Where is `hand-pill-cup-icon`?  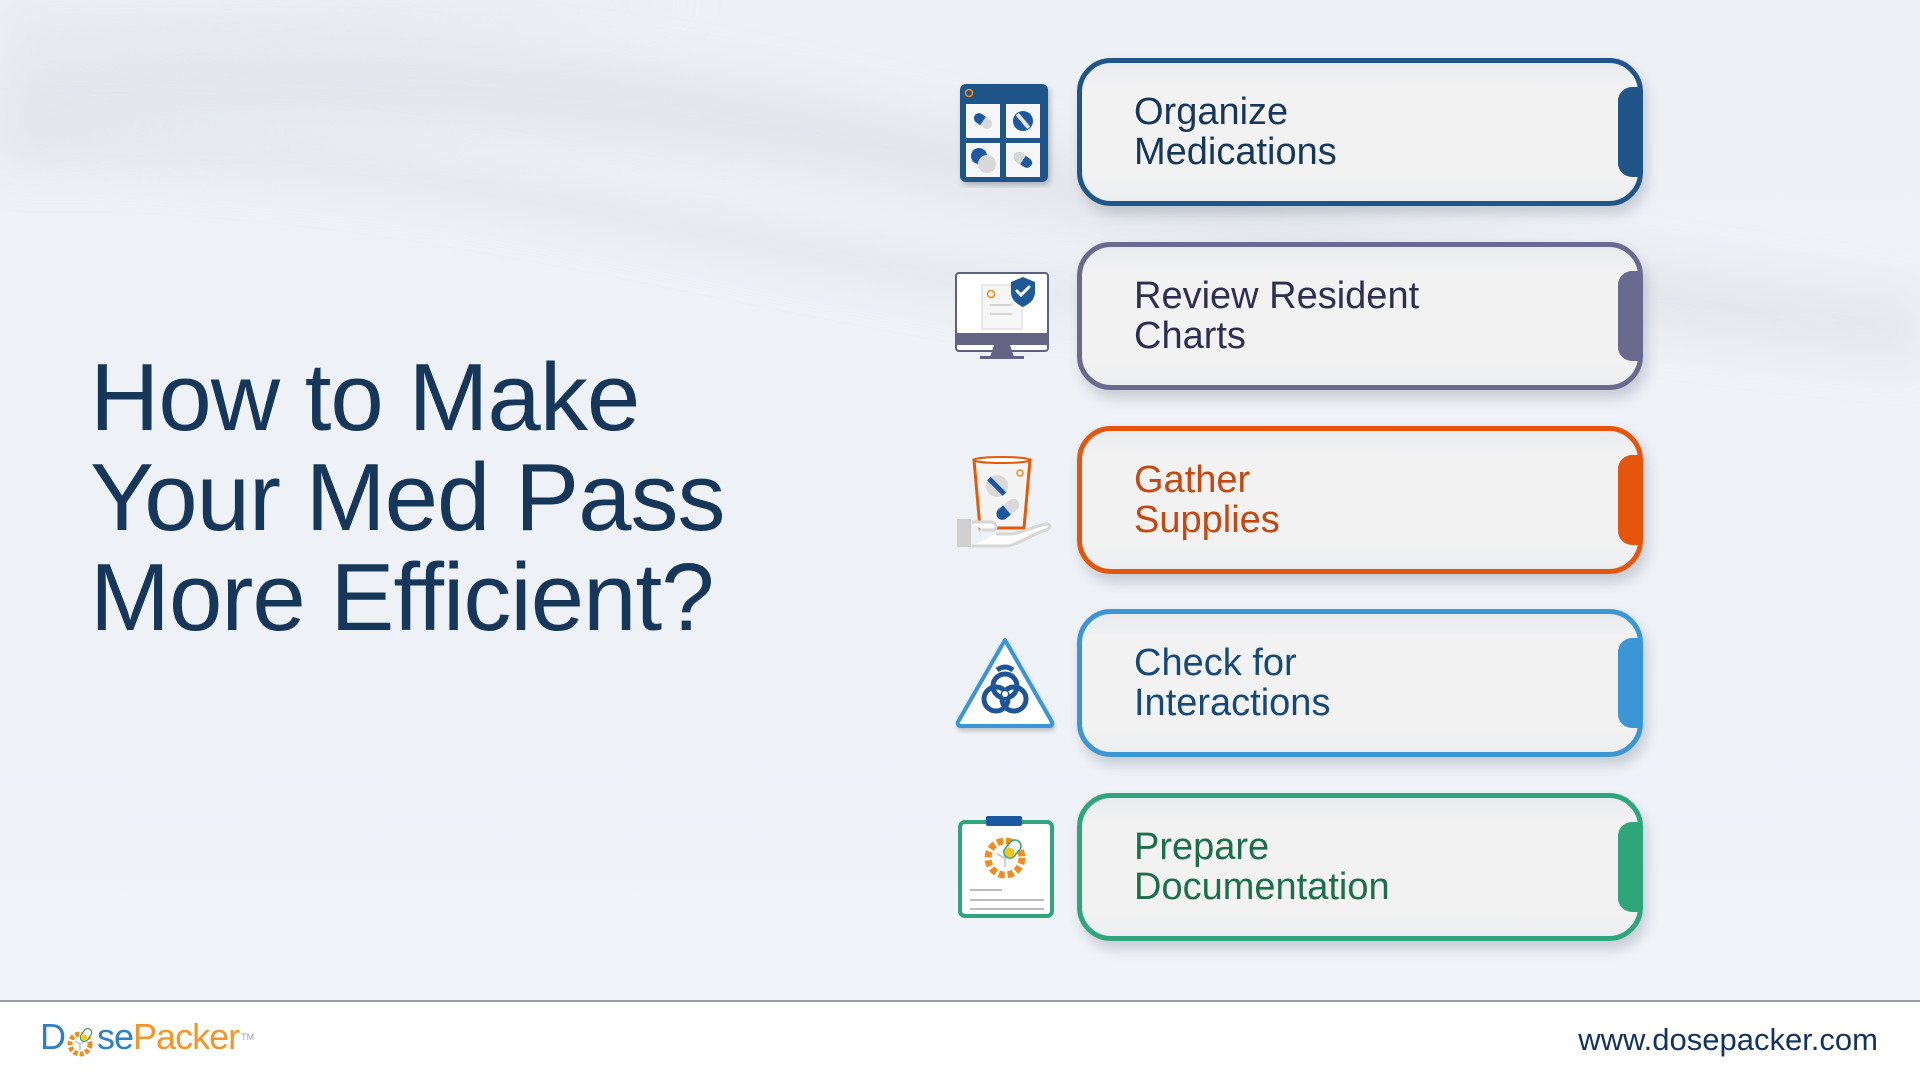 hand-pill-cup-icon is located at coordinates (1005, 501).